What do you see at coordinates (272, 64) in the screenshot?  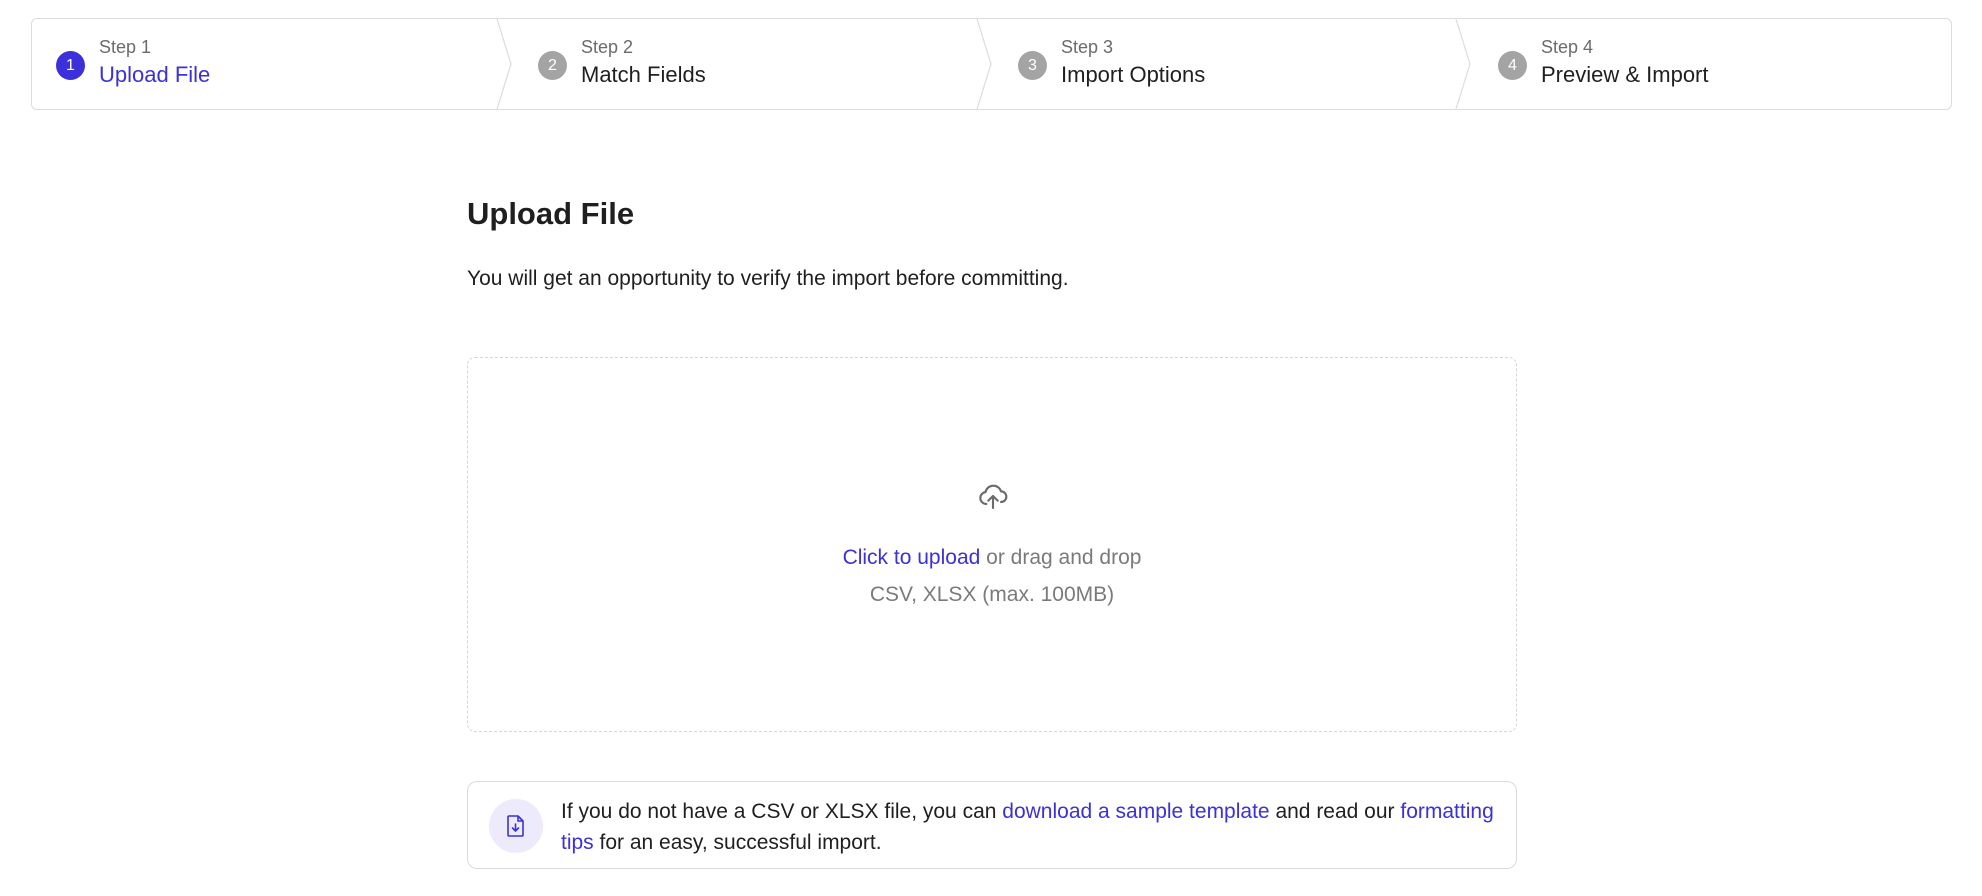 I see `step-upload-file: 1 Step 1 Upload File` at bounding box center [272, 64].